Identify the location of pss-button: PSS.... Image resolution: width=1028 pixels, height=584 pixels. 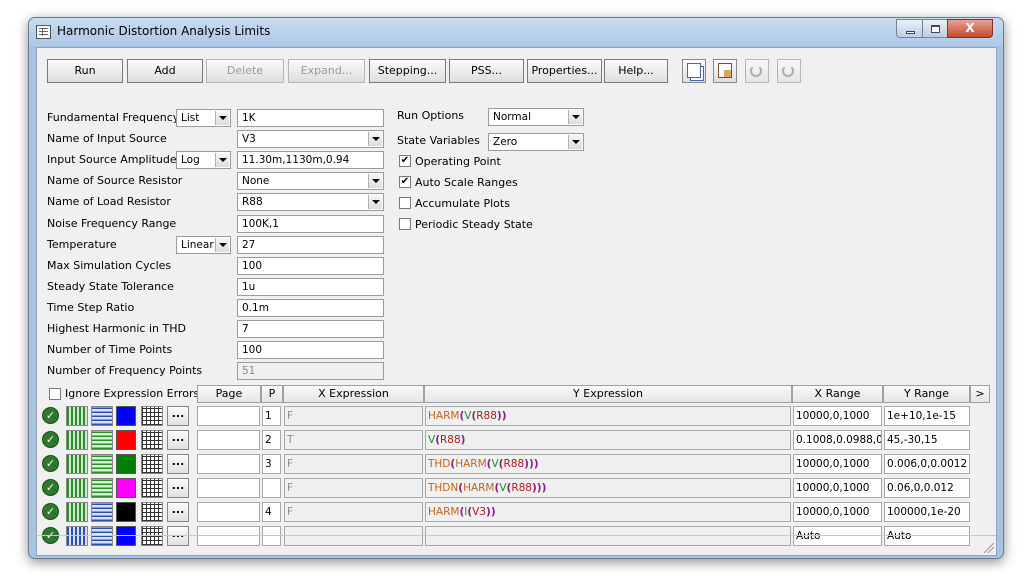
(486, 71).